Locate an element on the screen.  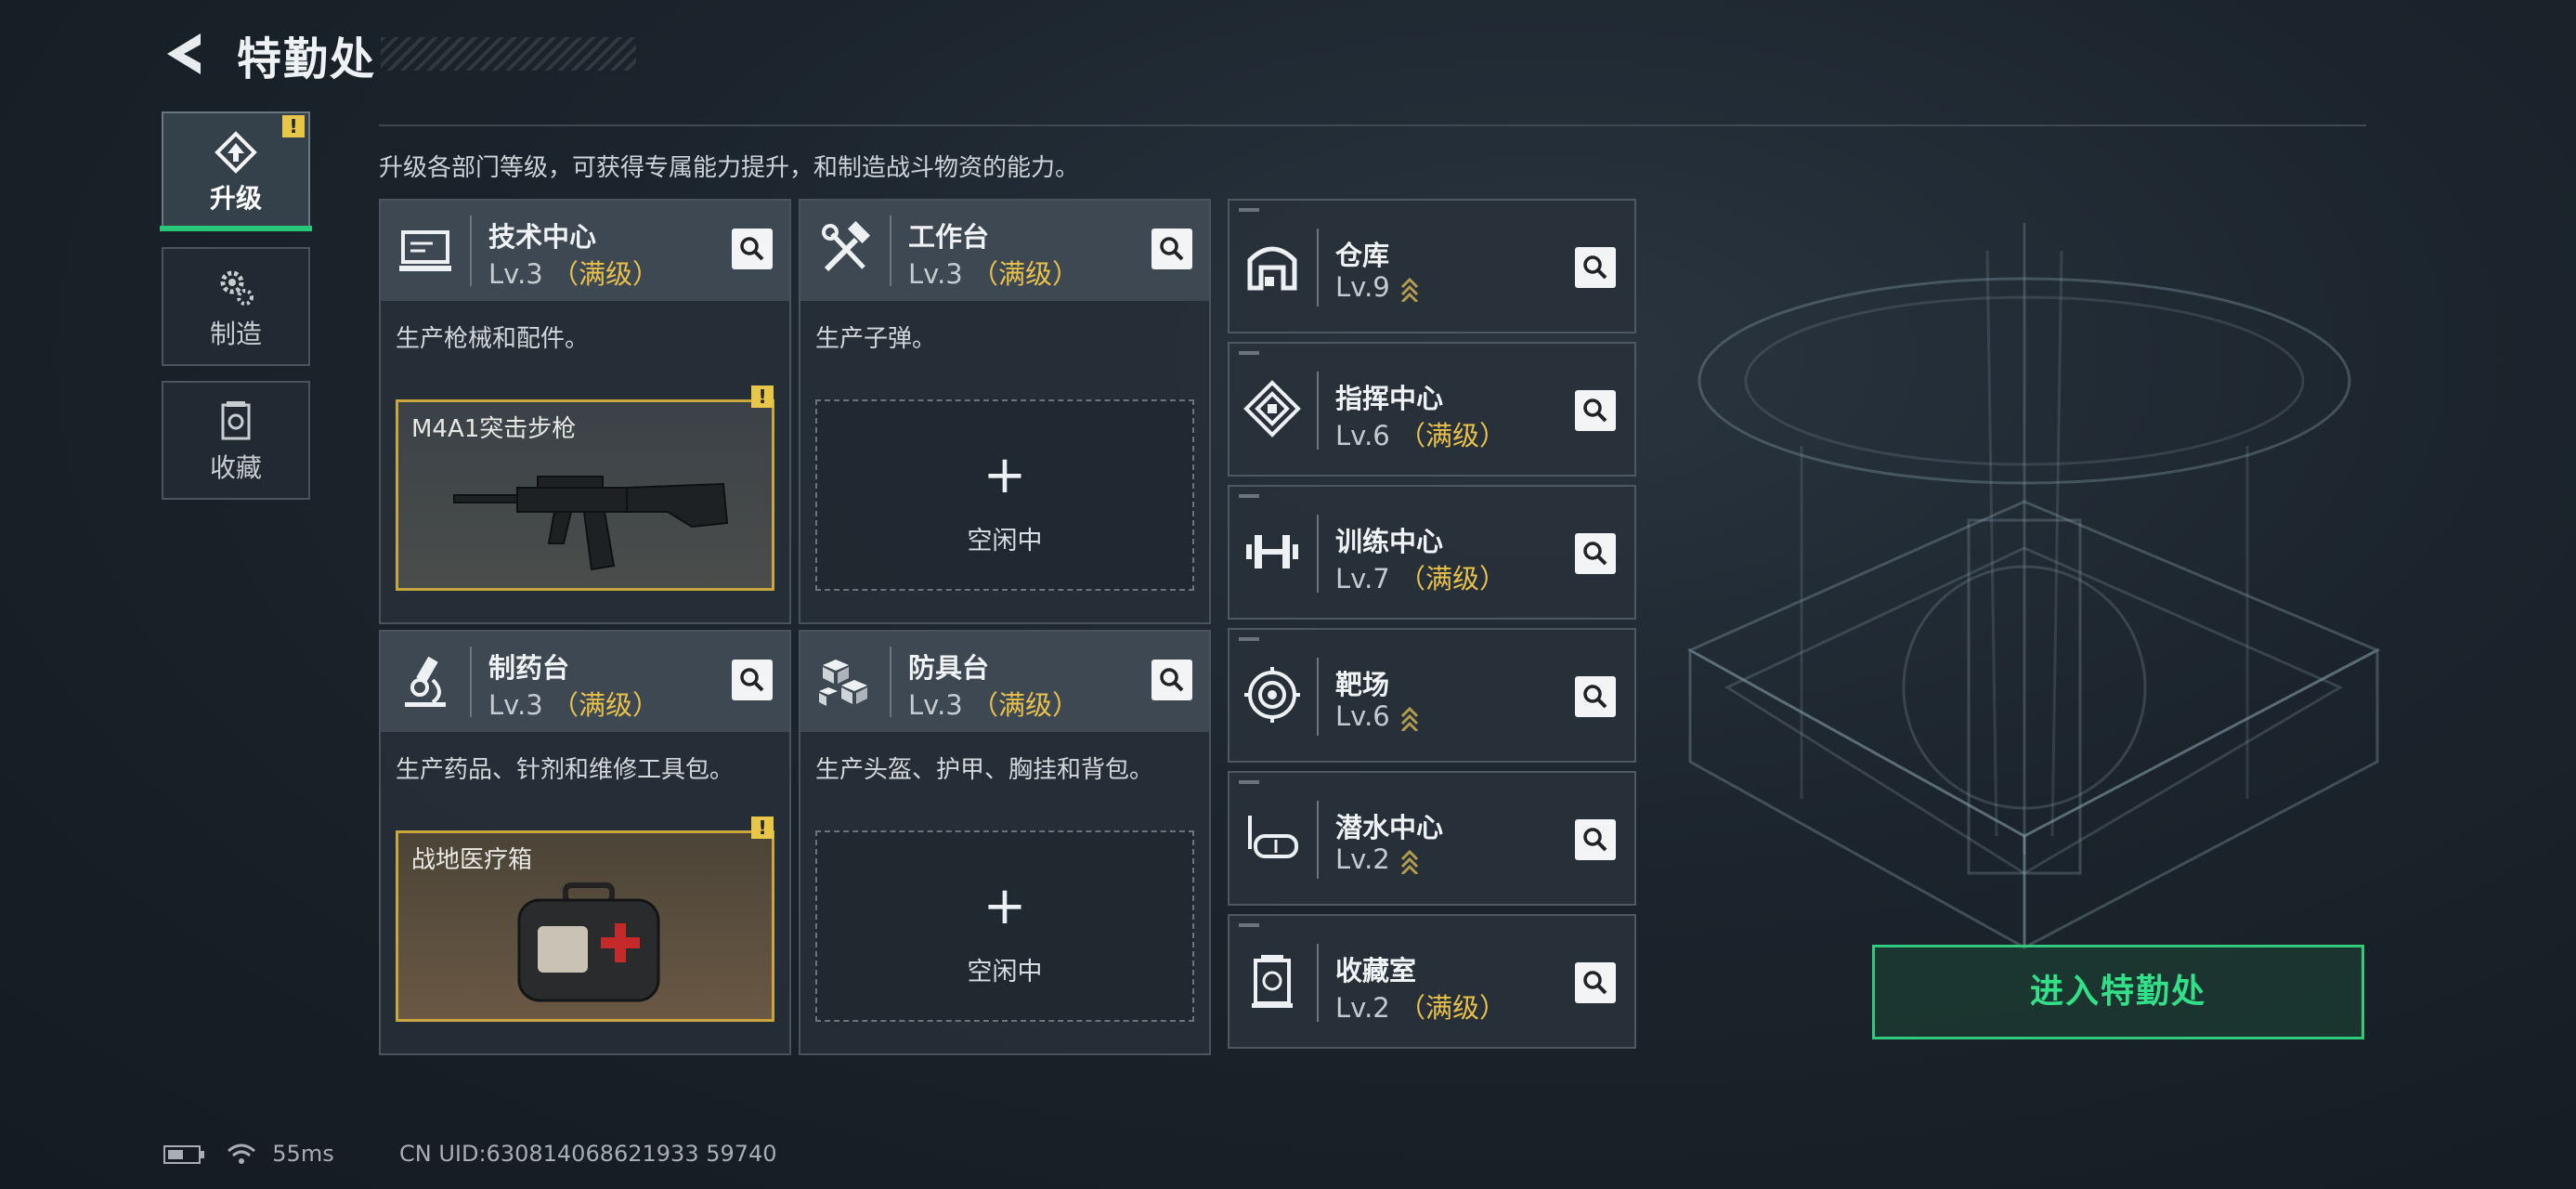
tab-upgrade: ! 升级 is located at coordinates (236, 170).